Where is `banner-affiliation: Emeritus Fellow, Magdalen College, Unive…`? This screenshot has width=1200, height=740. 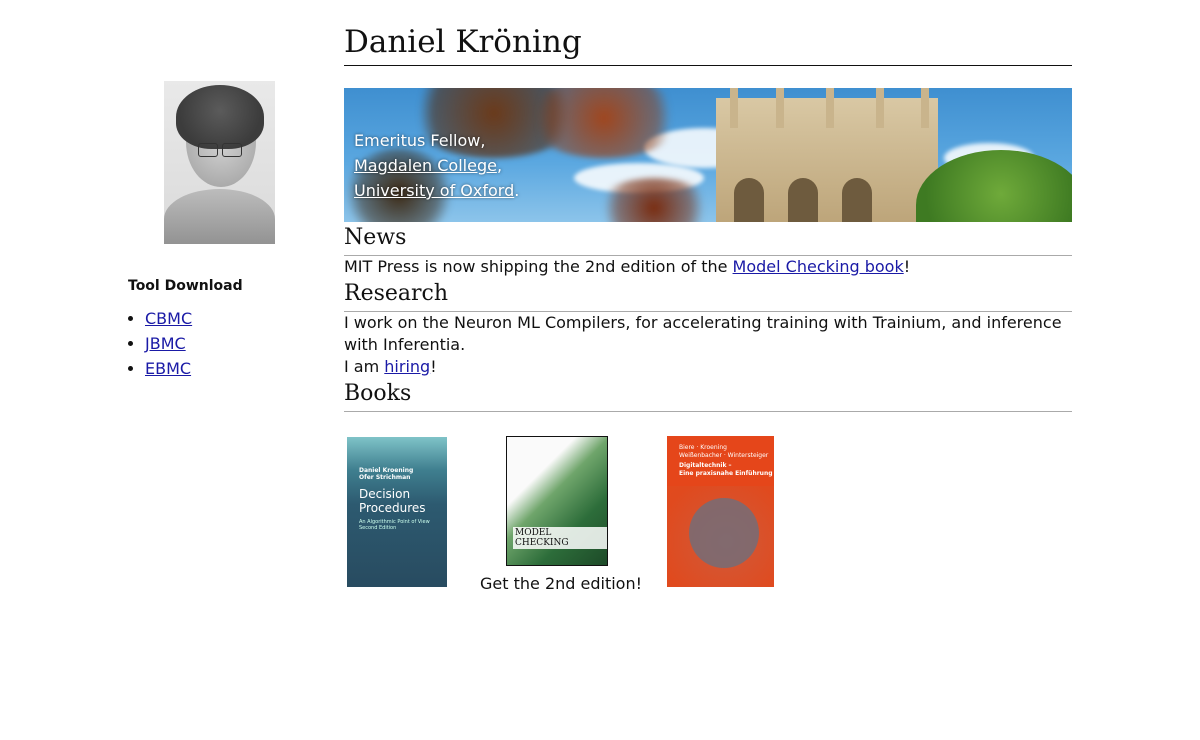
banner-affiliation: Emeritus Fellow, Magdalen College, Unive… is located at coordinates (436, 165).